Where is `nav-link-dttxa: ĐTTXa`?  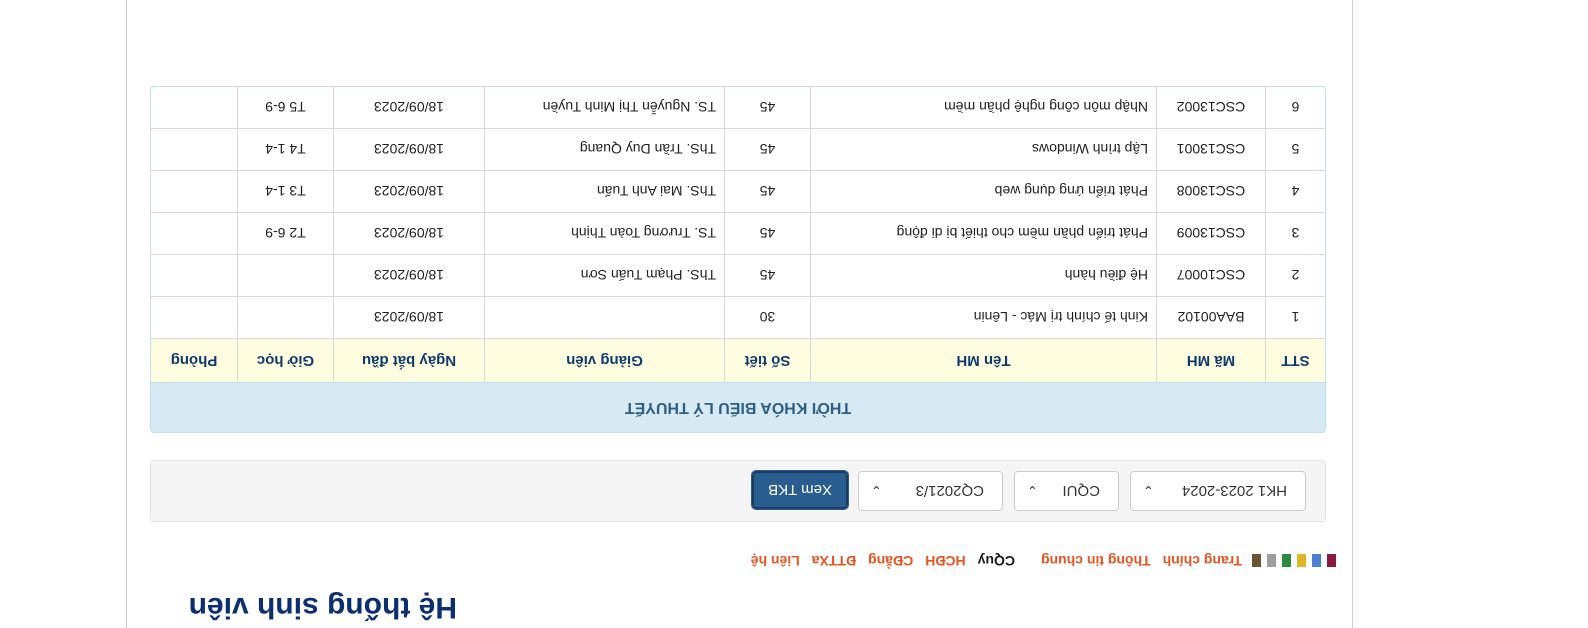
nav-link-dttxa: ĐTTXa is located at coordinates (834, 561).